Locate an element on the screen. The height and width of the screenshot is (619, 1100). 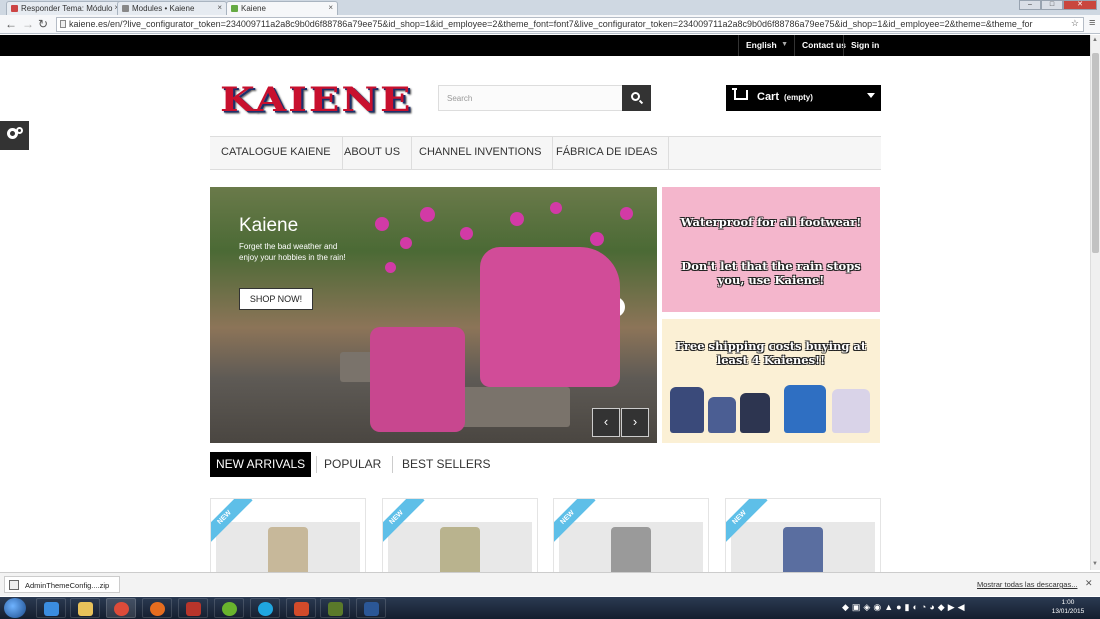
slider-controls: ‹ › is located at coordinates (621, 422).